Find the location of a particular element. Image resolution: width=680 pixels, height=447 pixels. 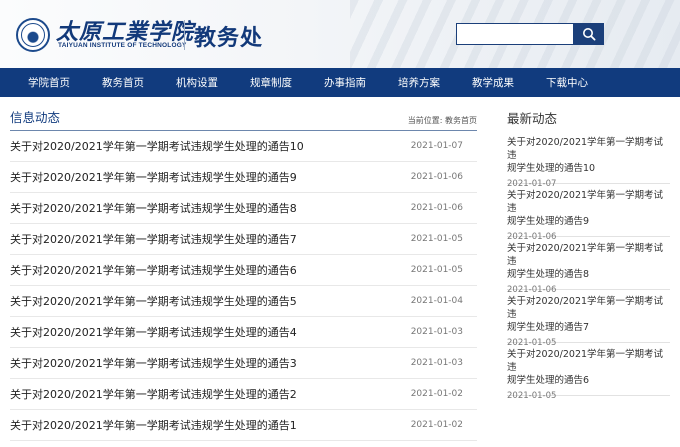

news-title: 关于对2020/2021学年第一学期考试违规学生处理的通告9 is located at coordinates (153, 177).